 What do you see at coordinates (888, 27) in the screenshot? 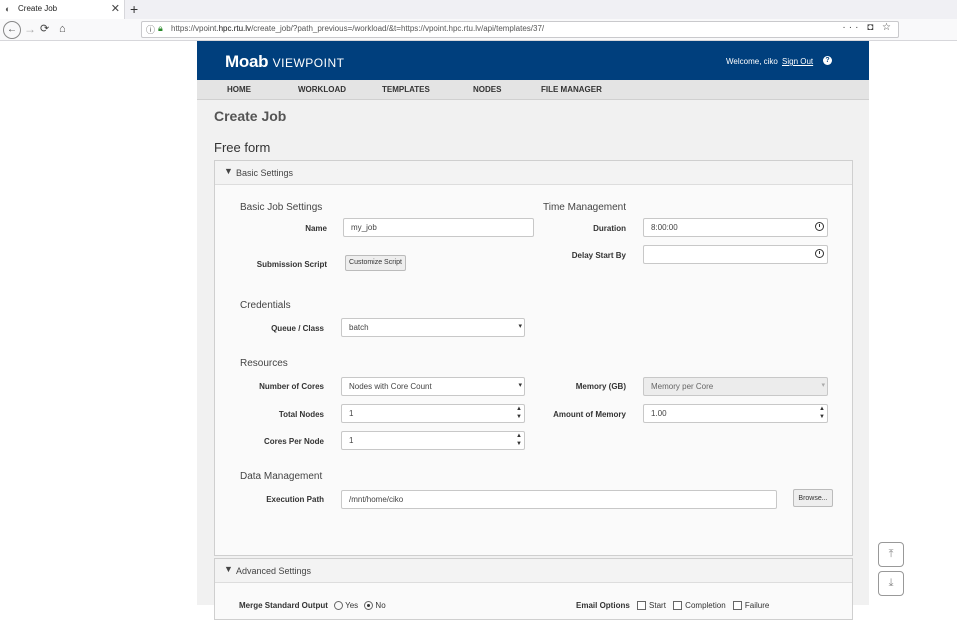
I see `bookmark-star-icon: ☆` at bounding box center [888, 27].